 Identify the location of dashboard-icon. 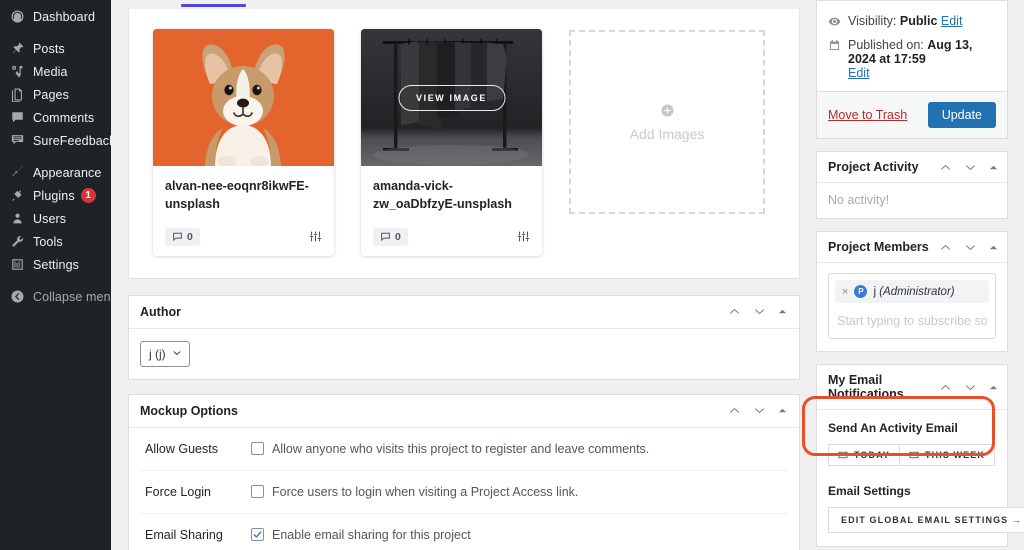
(17, 16).